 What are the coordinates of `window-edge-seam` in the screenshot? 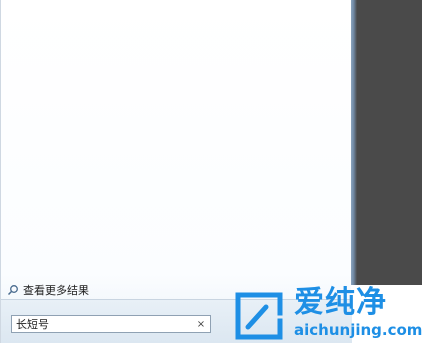 It's located at (354, 142).